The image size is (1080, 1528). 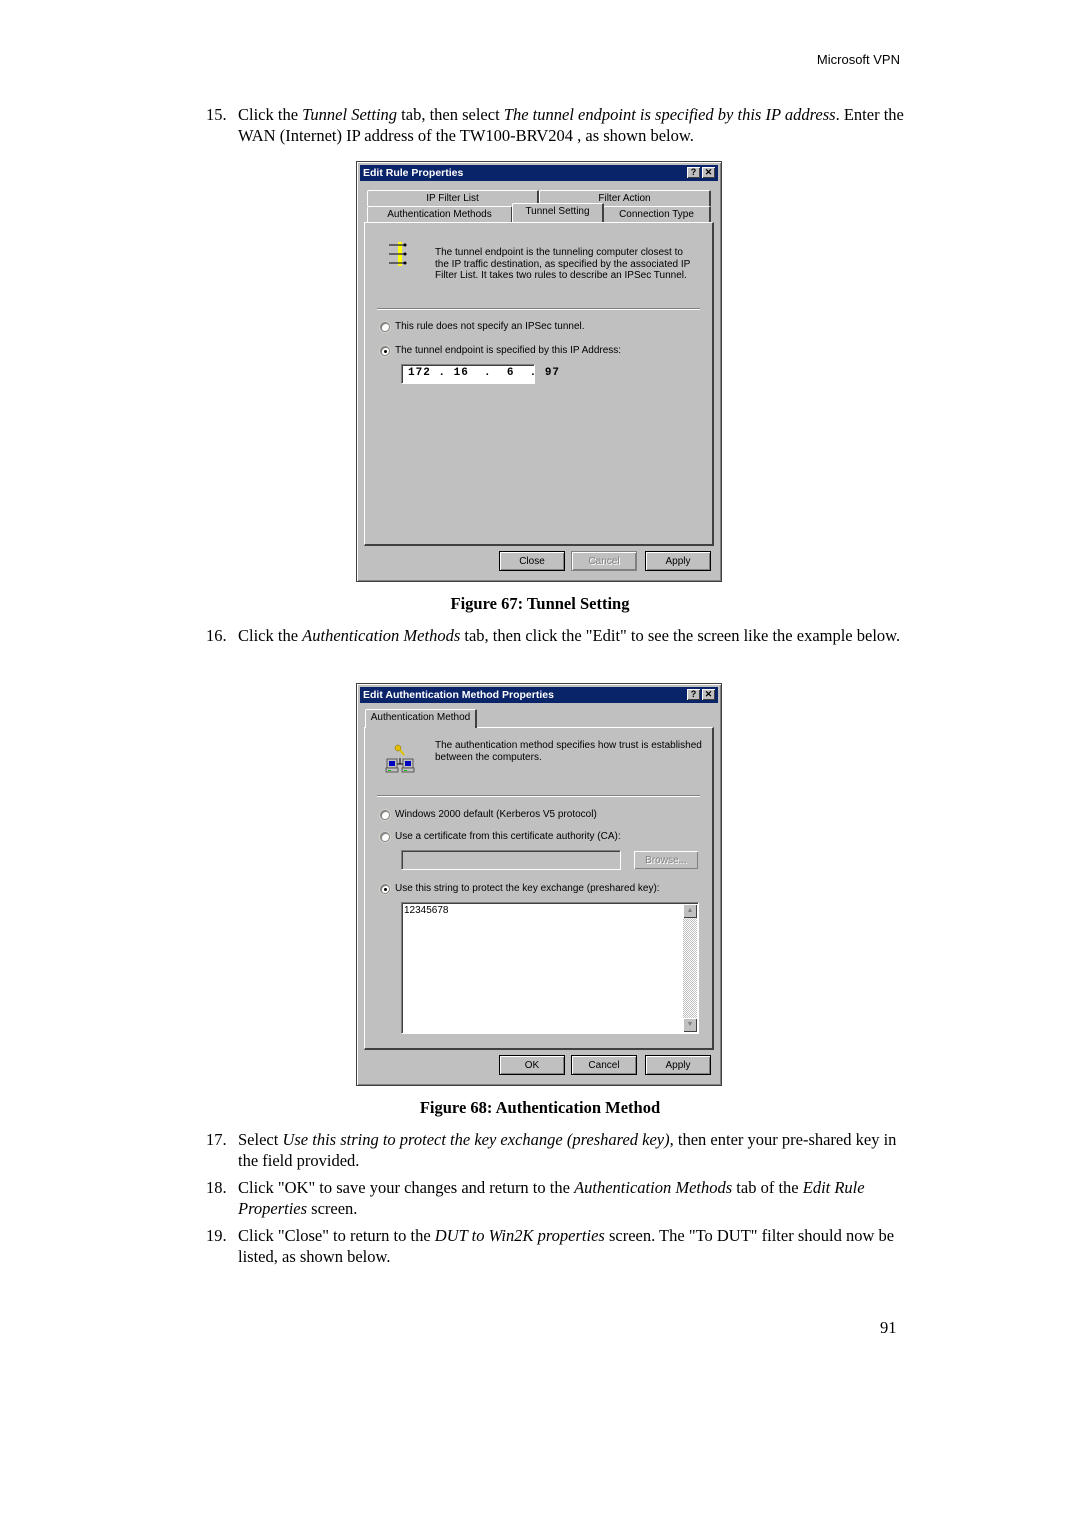 I want to click on close-button: Close, so click(x=532, y=561).